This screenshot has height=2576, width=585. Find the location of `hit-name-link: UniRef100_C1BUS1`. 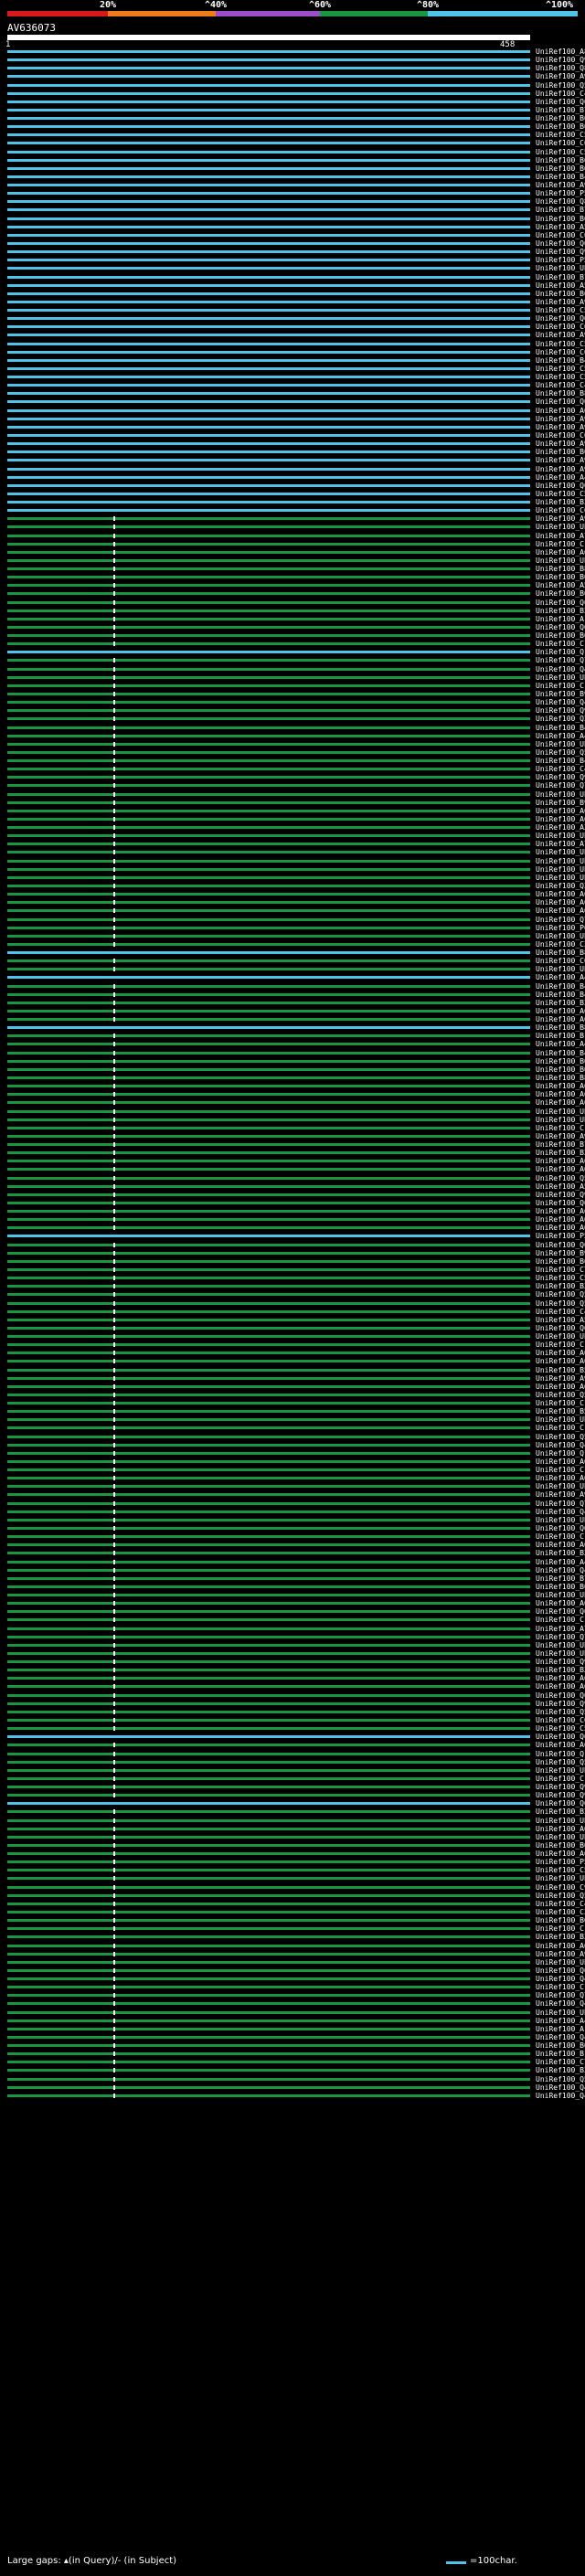

hit-name-link: UniRef100_C1BUS1 is located at coordinates (561, 1620).